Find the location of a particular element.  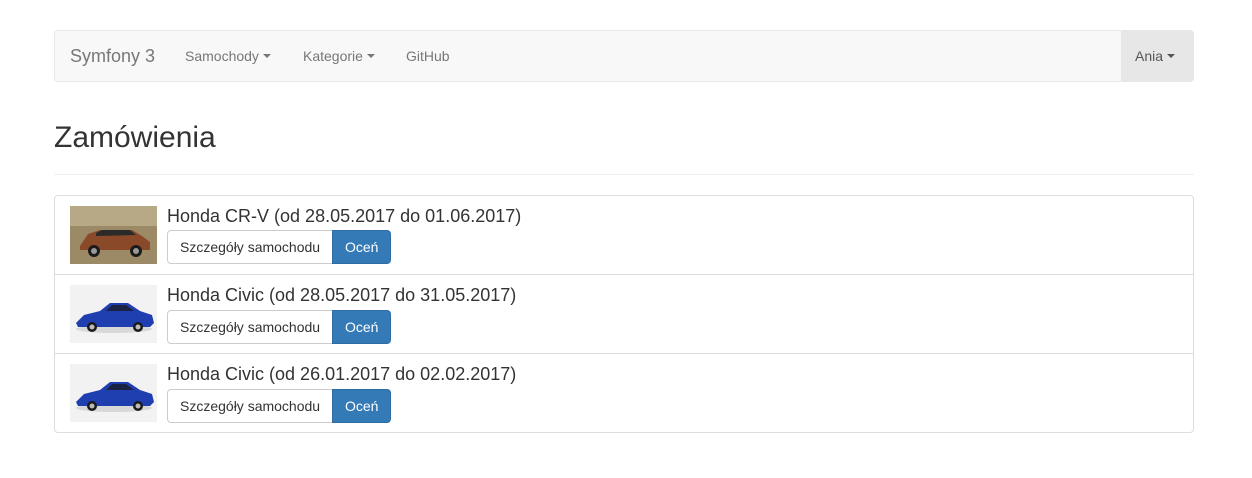

nav-item-kategorie: Kategorie is located at coordinates (339, 56).